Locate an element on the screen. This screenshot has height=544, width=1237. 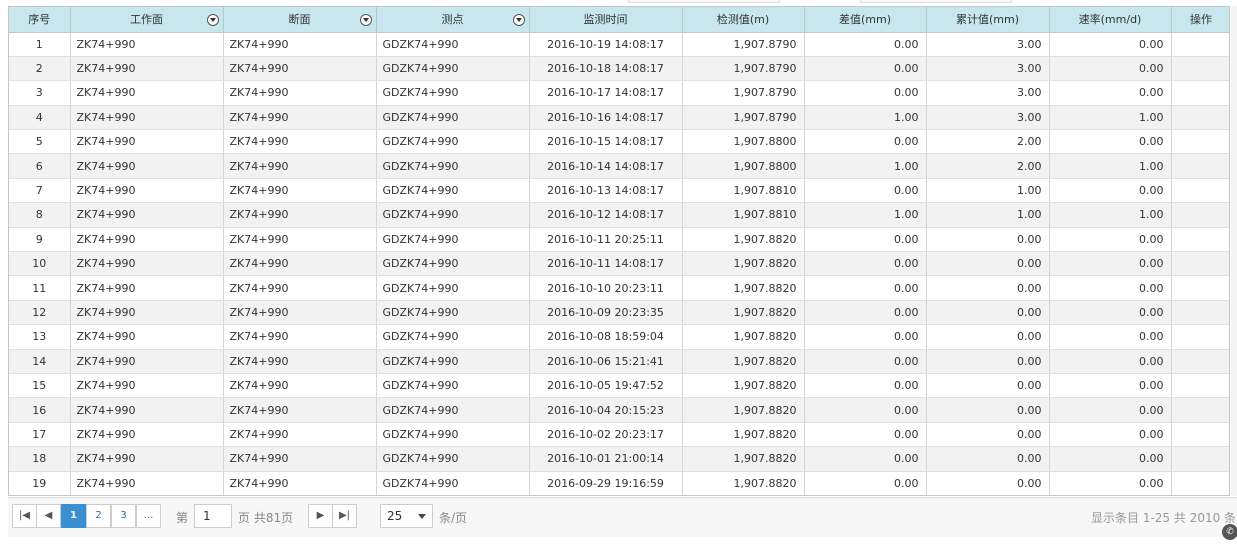
page-button-3: 3 is located at coordinates (123, 516).